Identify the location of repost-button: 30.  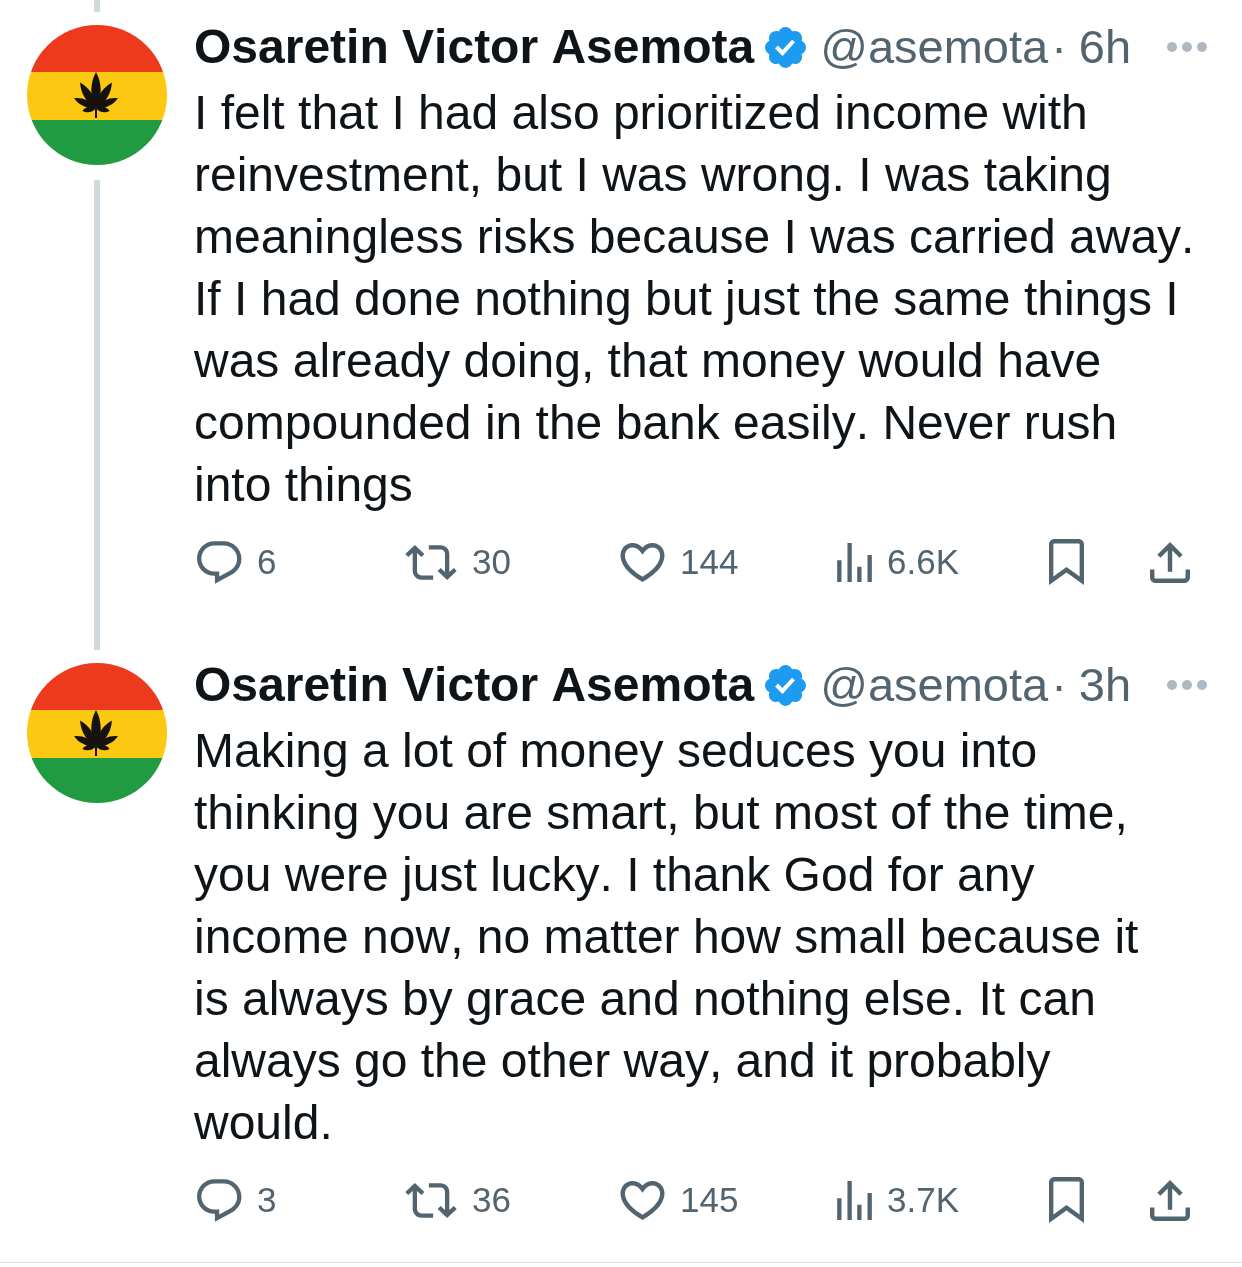
(458, 562).